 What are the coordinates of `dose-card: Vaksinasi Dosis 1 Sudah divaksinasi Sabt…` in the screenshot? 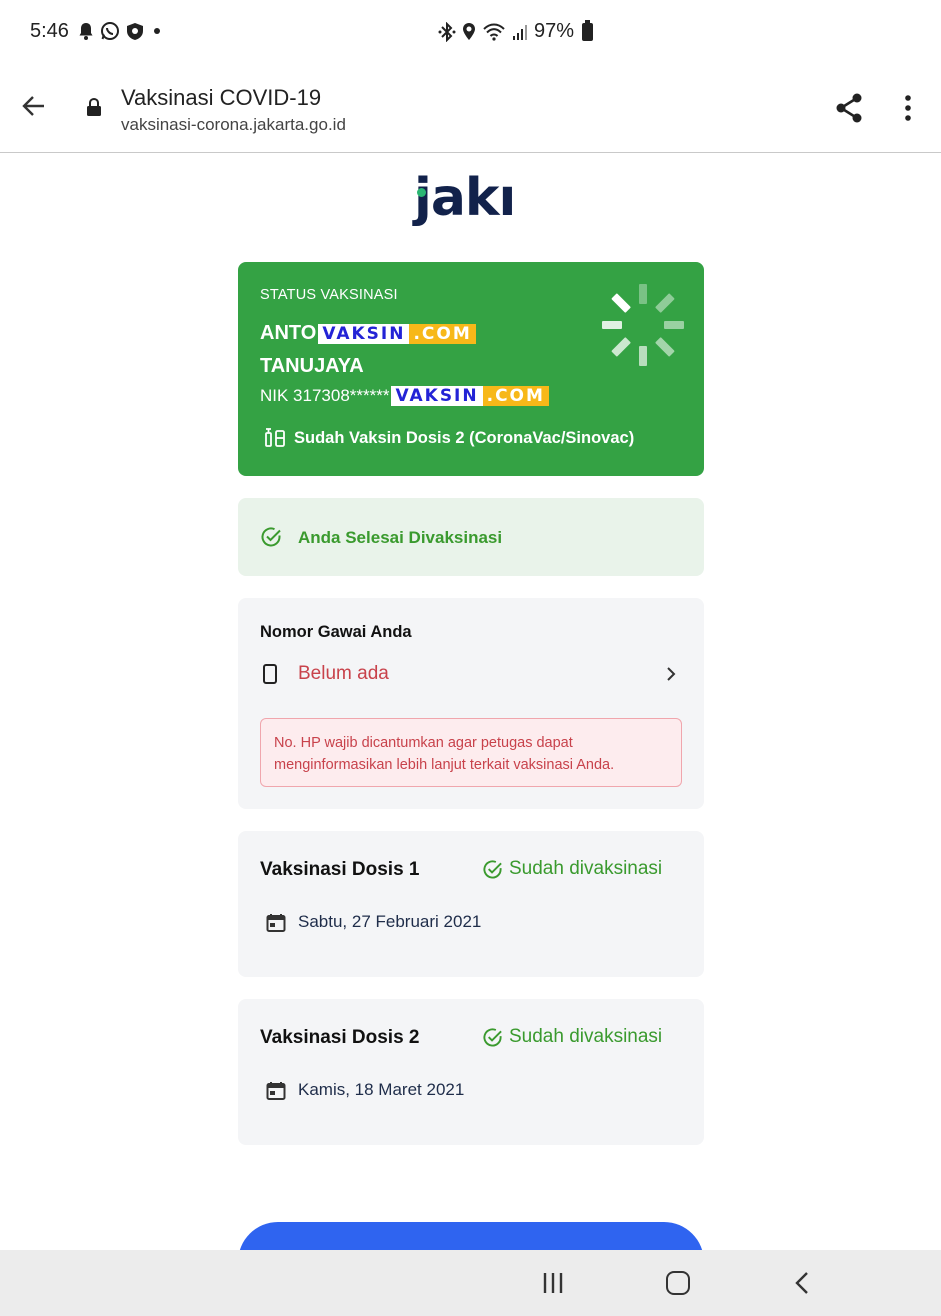 It's located at (471, 904).